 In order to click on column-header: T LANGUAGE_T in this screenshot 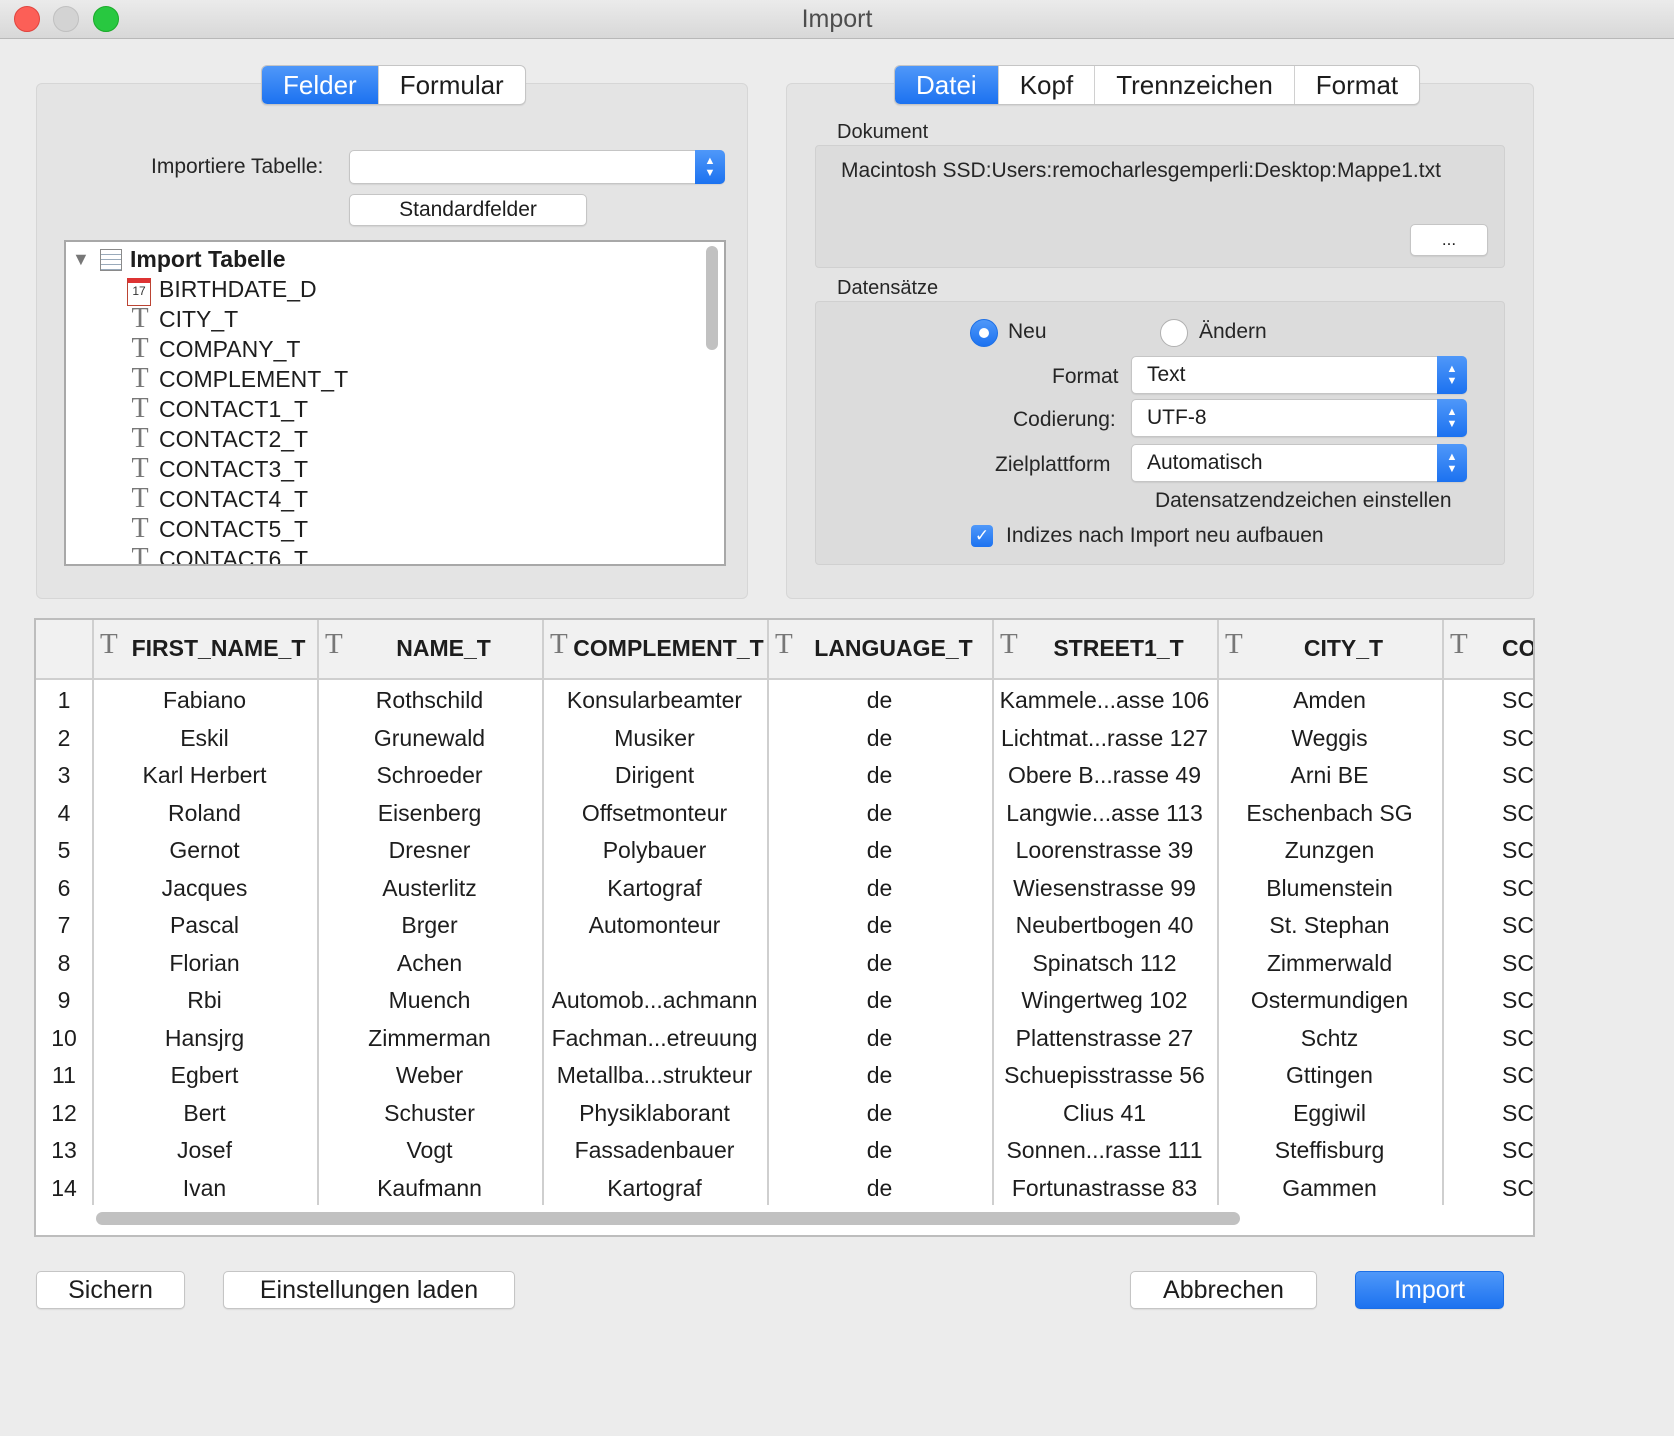, I will do `click(879, 649)`.